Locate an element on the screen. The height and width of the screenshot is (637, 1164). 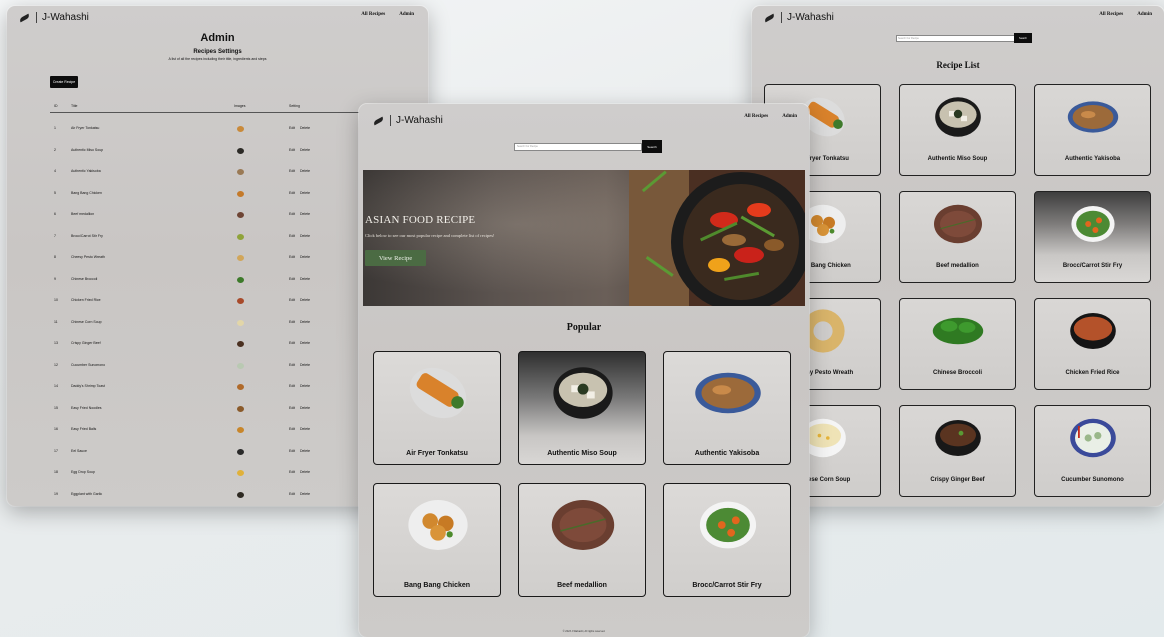
row-id: 17 is located at coordinates (56, 450).